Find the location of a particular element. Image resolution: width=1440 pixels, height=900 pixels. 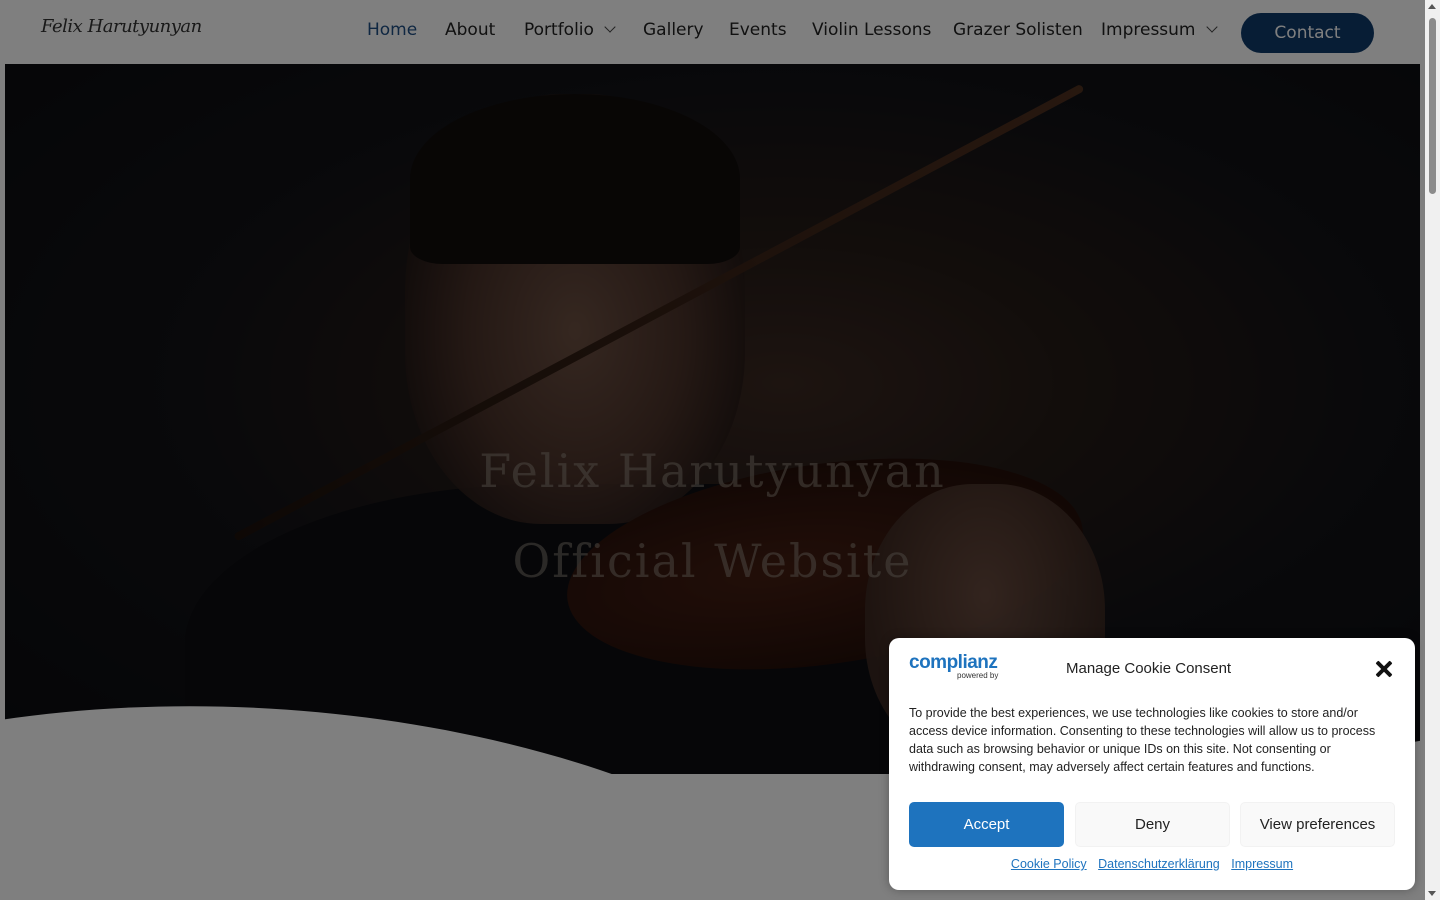

complianz-logo: complianz powered by is located at coordinates (959, 667).